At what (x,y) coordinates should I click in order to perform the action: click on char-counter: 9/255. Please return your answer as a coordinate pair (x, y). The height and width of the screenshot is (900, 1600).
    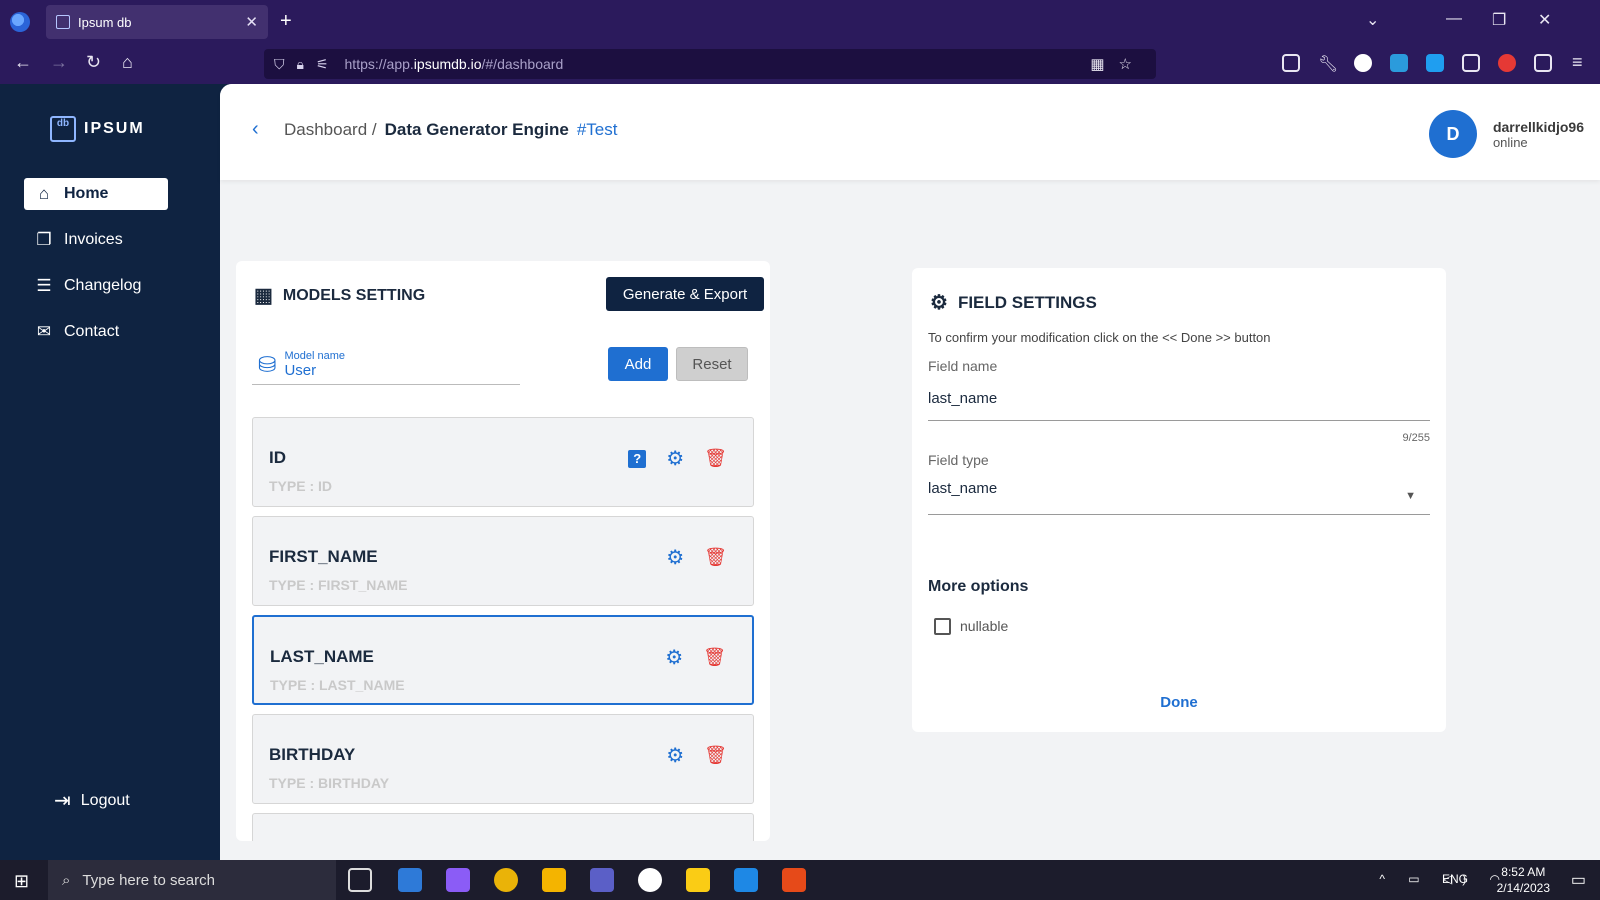
    Looking at the image, I should click on (1416, 438).